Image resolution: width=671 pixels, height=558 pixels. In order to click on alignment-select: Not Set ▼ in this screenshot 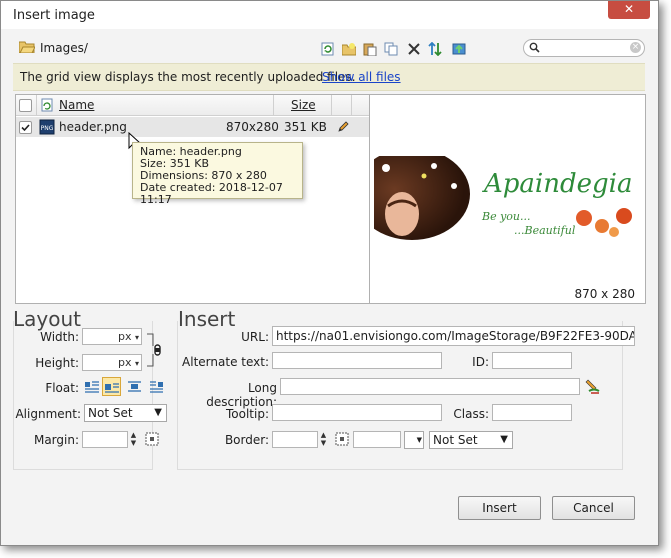, I will do `click(125, 413)`.